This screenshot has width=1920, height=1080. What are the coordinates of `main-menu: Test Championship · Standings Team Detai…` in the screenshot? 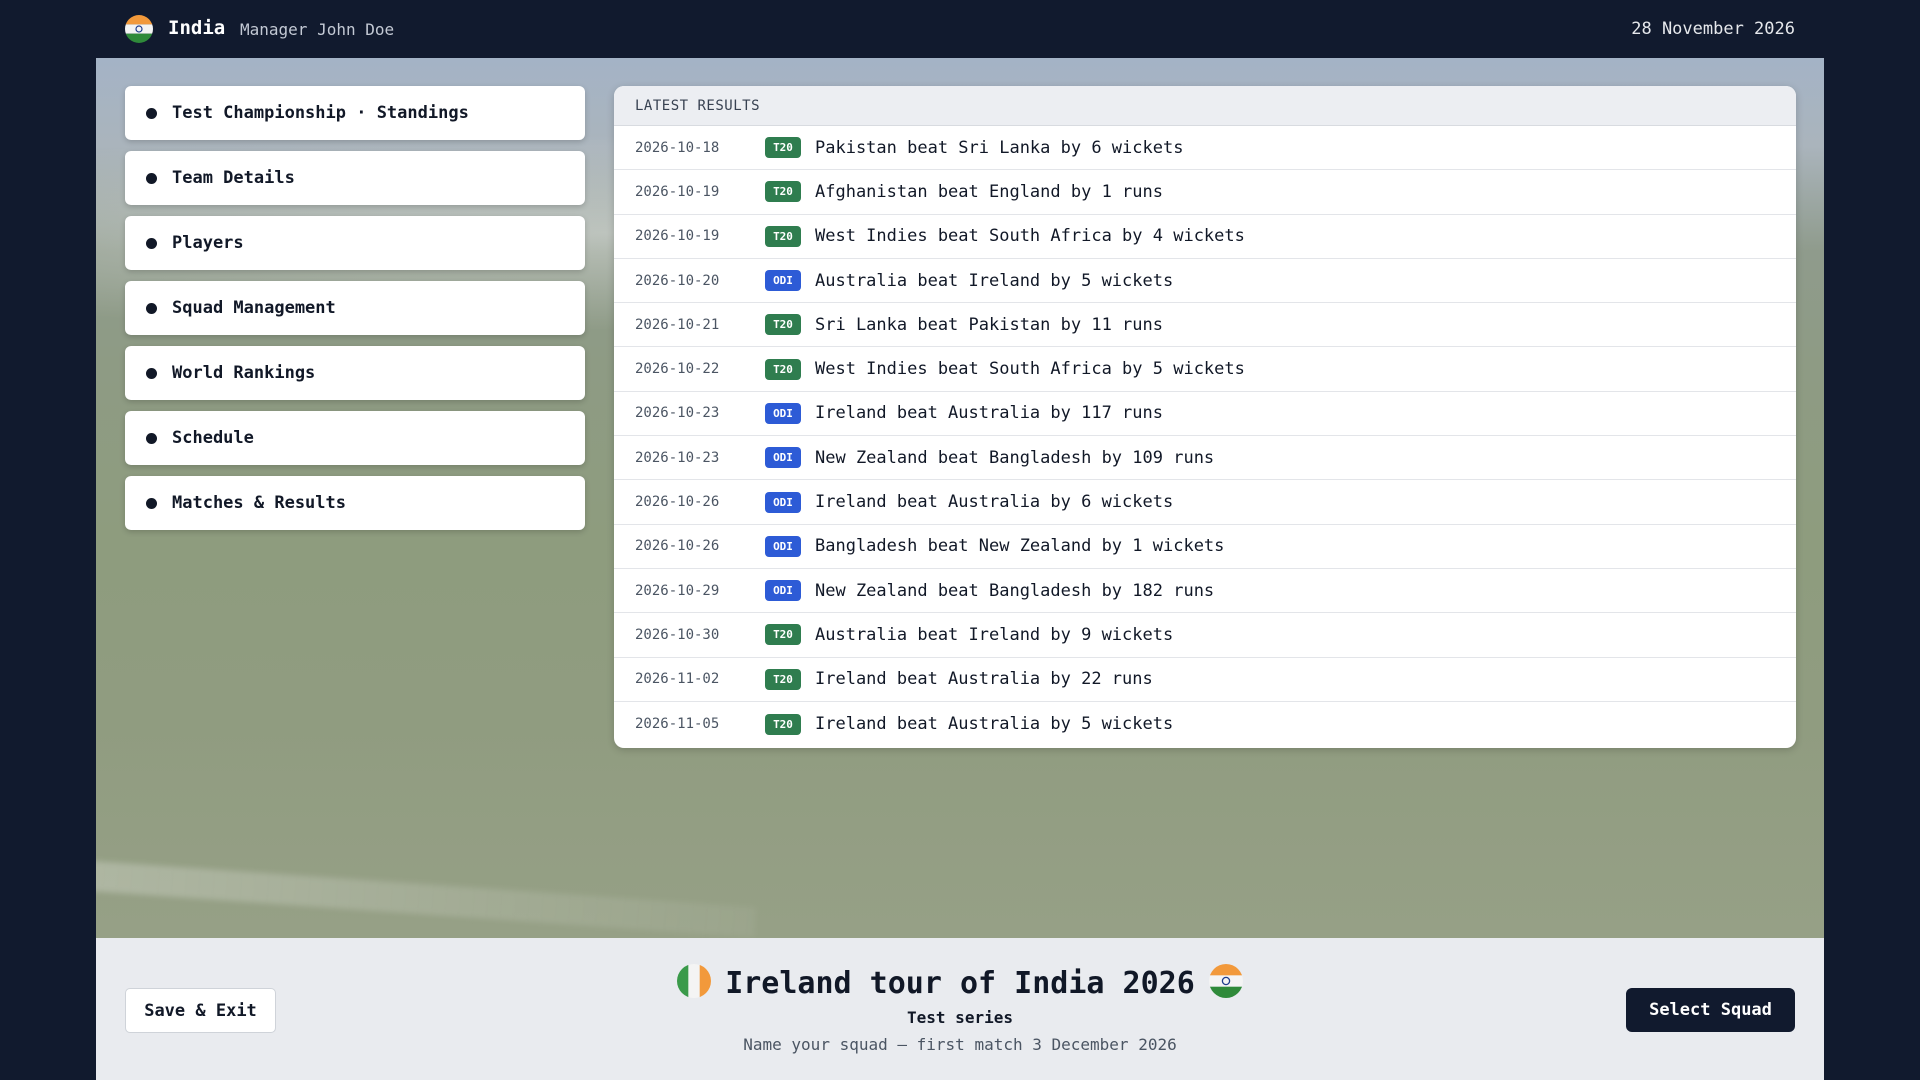 It's located at (355, 313).